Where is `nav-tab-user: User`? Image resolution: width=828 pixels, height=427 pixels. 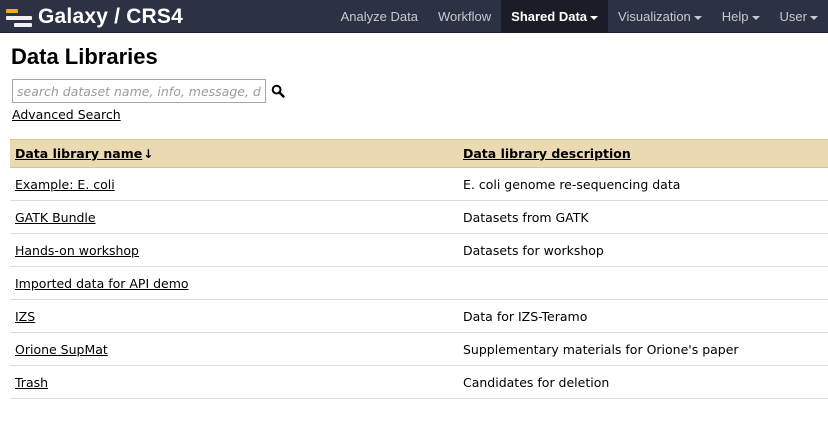
nav-tab-user: User is located at coordinates (799, 16).